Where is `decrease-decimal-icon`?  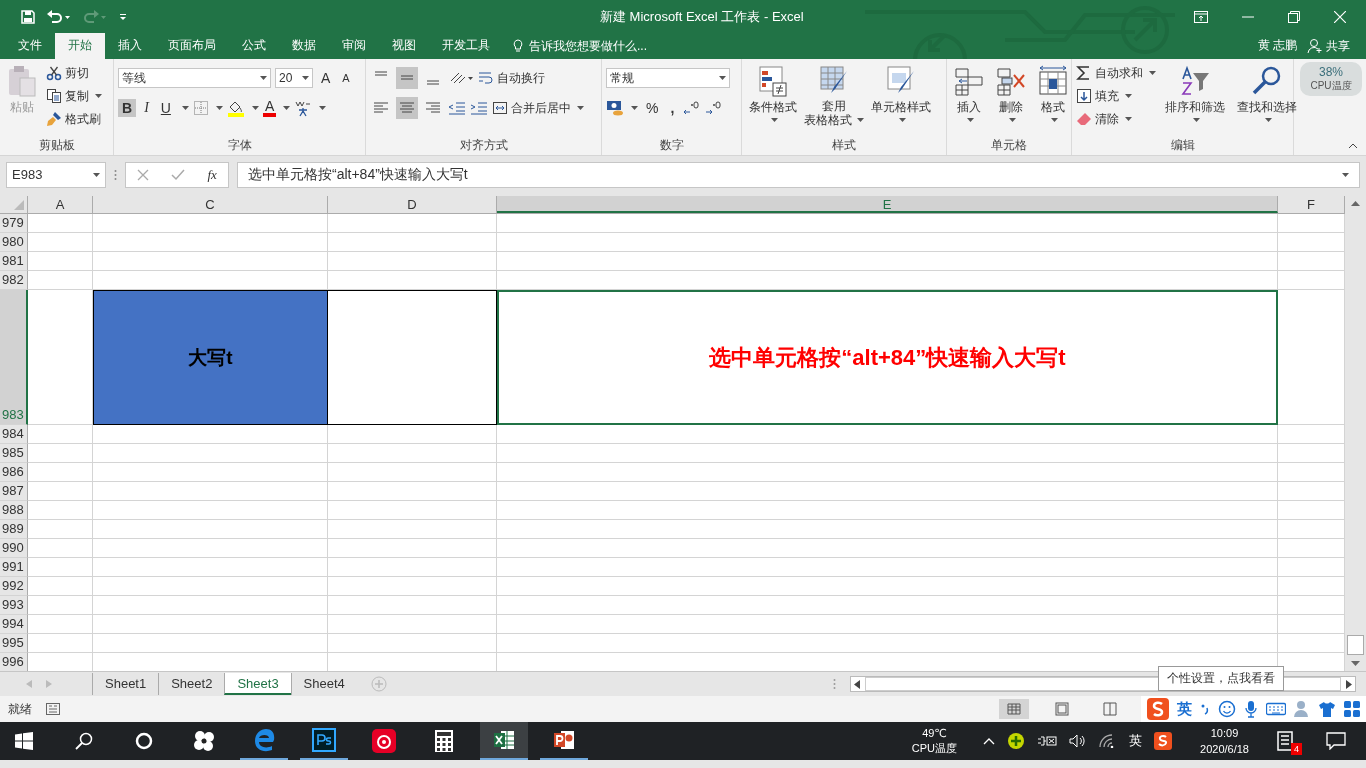
decrease-decimal-icon is located at coordinates (713, 108).